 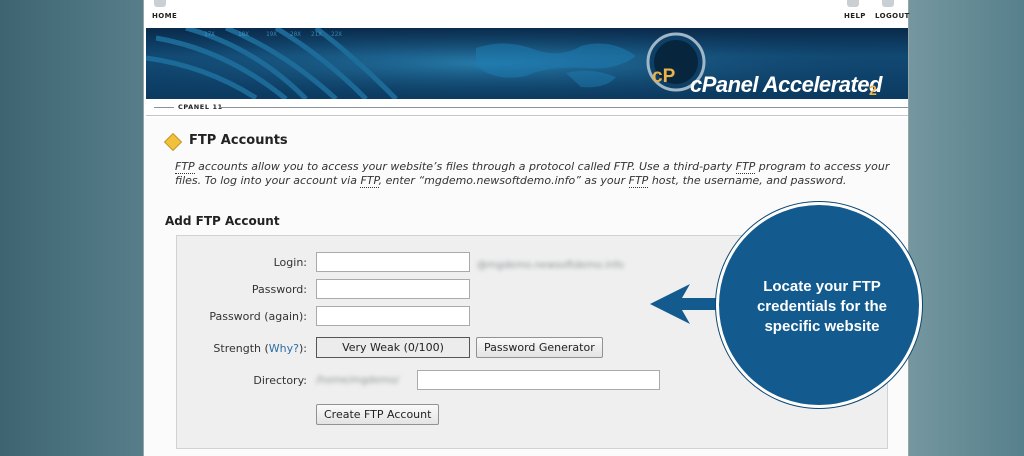 I want to click on svg-text: 21X, so click(x=316, y=34).